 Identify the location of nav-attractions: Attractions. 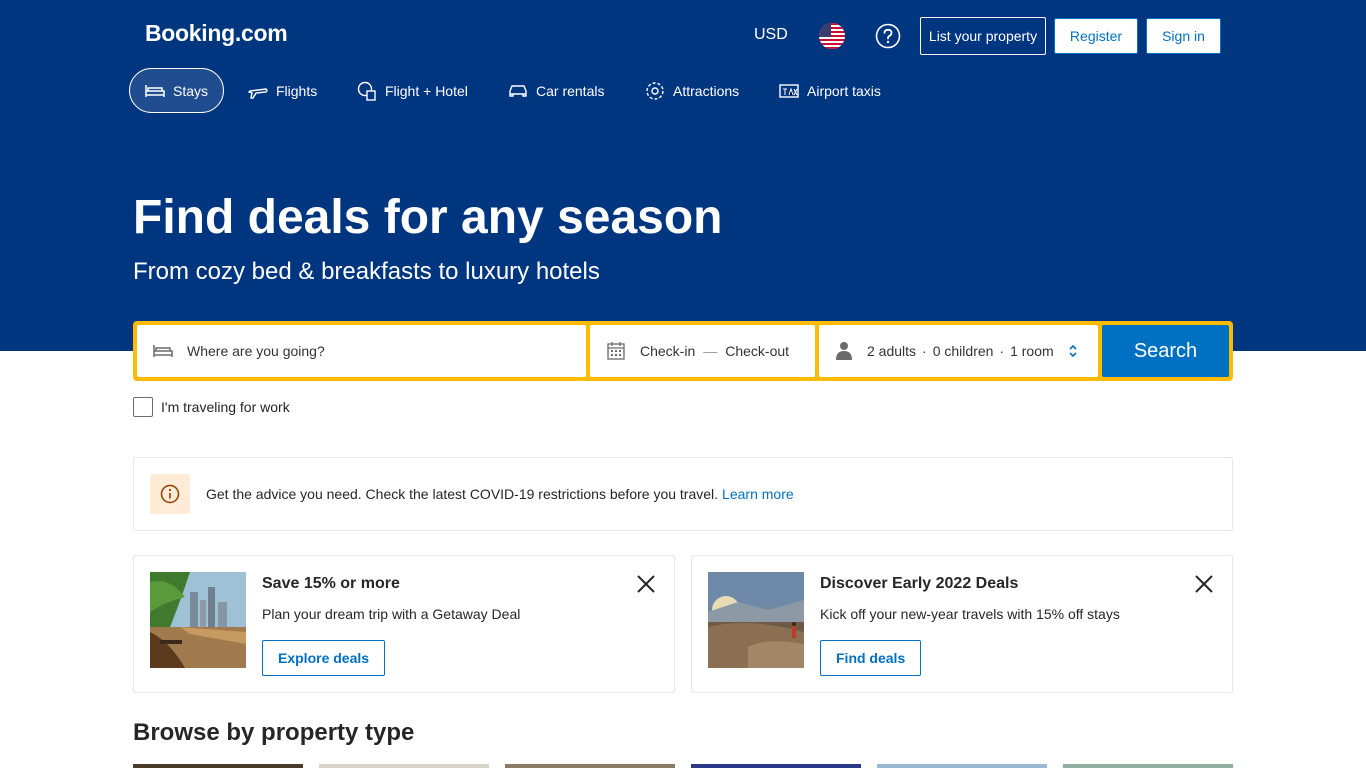
(692, 90).